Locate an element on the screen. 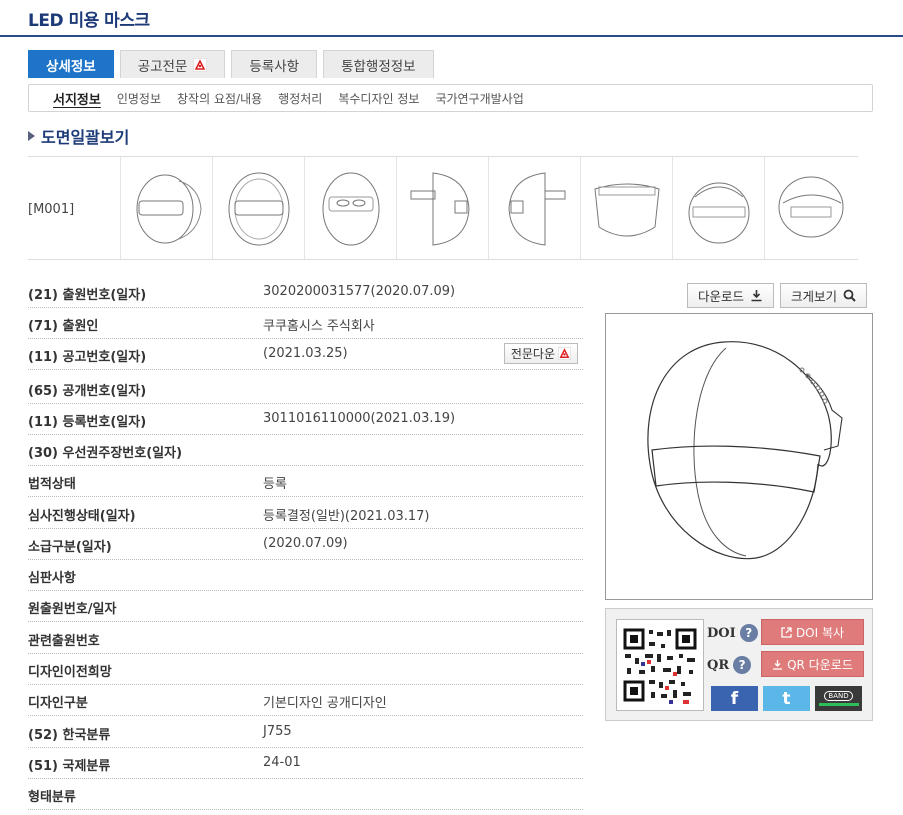  band-icon: BAND is located at coordinates (838, 696).